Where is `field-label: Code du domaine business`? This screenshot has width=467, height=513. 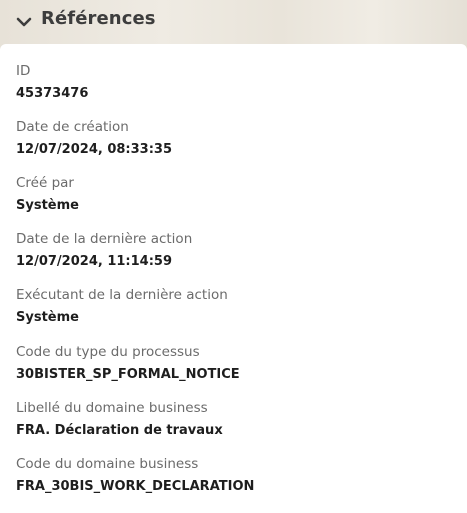
field-label: Code du domaine business is located at coordinates (107, 464).